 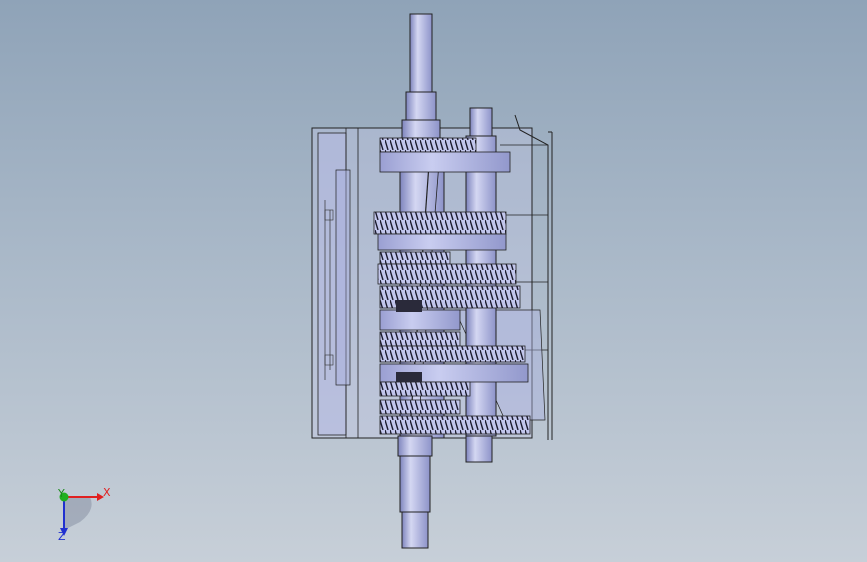 I want to click on x-axis-label: X, so click(x=107, y=492).